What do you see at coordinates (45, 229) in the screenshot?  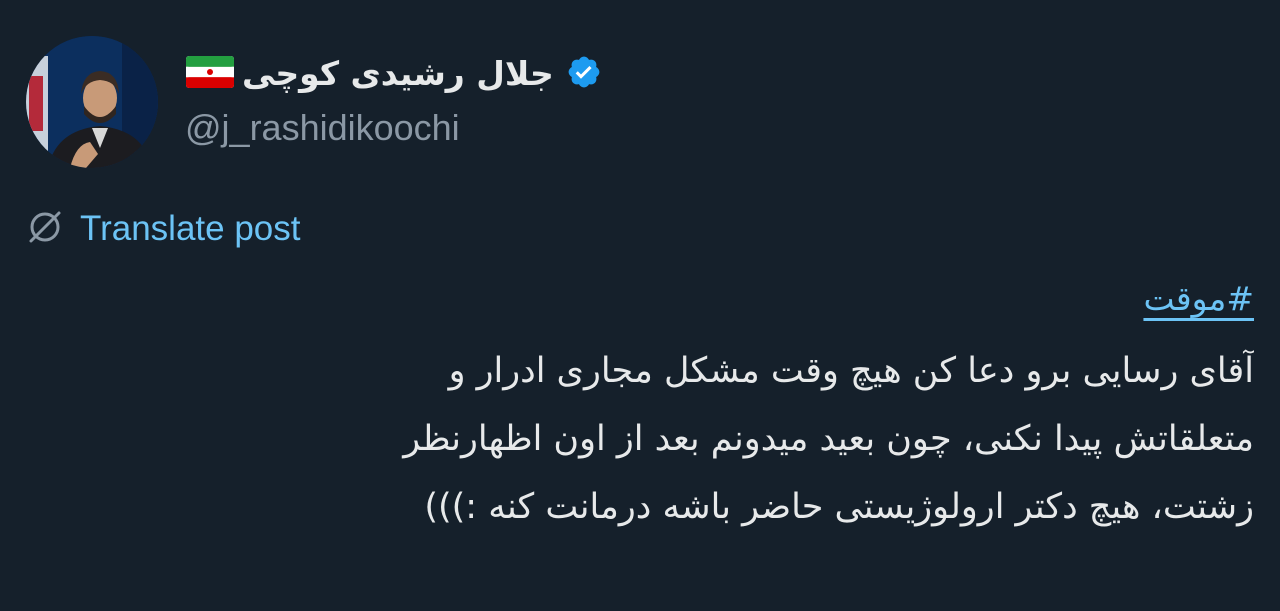 I see `globe-slash-icon` at bounding box center [45, 229].